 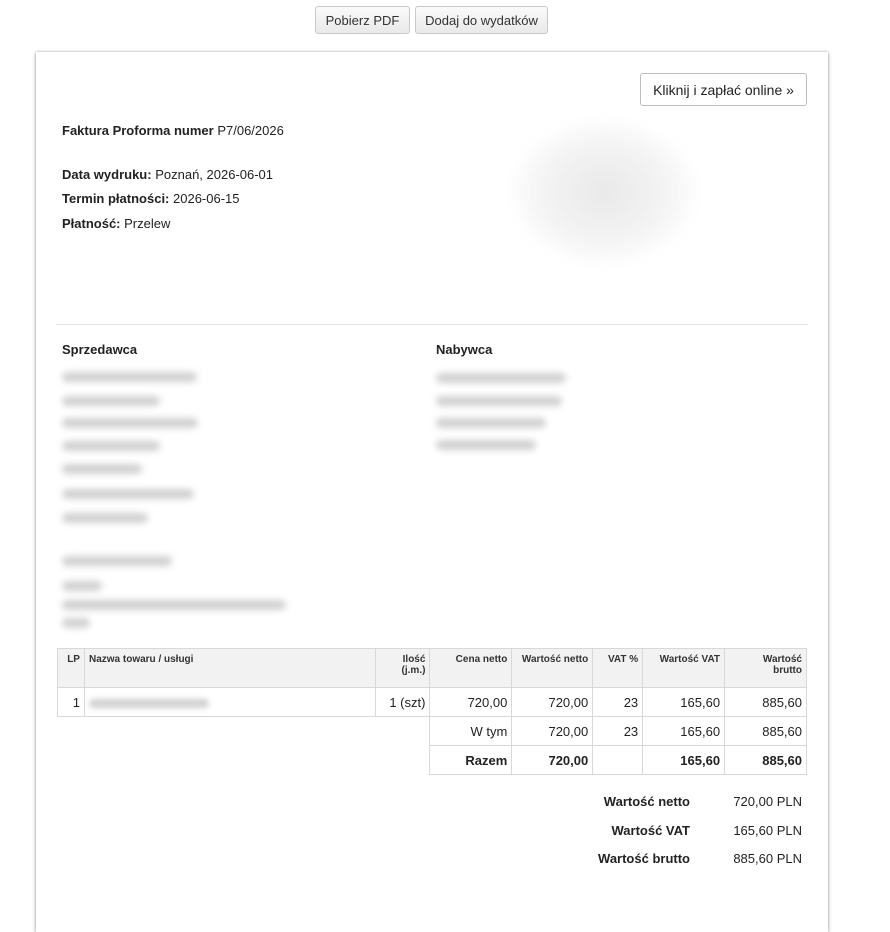 I want to click on summary-vat: Wartość VAT 165,60 PLN, so click(x=432, y=833).